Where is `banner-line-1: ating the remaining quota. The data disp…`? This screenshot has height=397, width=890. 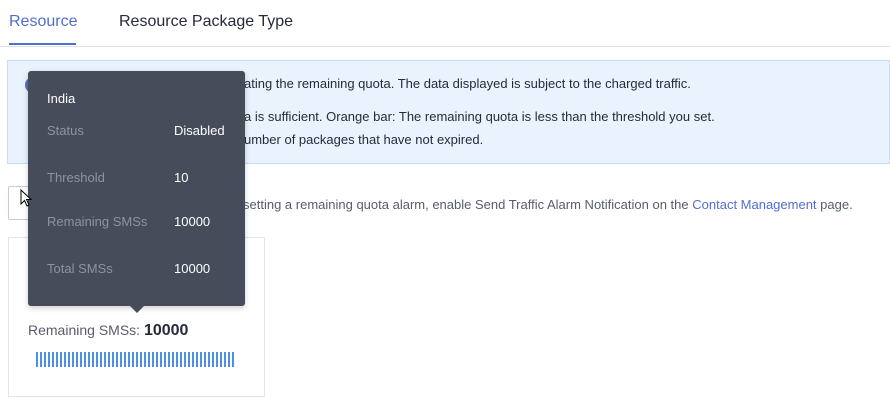 banner-line-1: ating the remaining quota. The data disp… is located at coordinates (467, 83).